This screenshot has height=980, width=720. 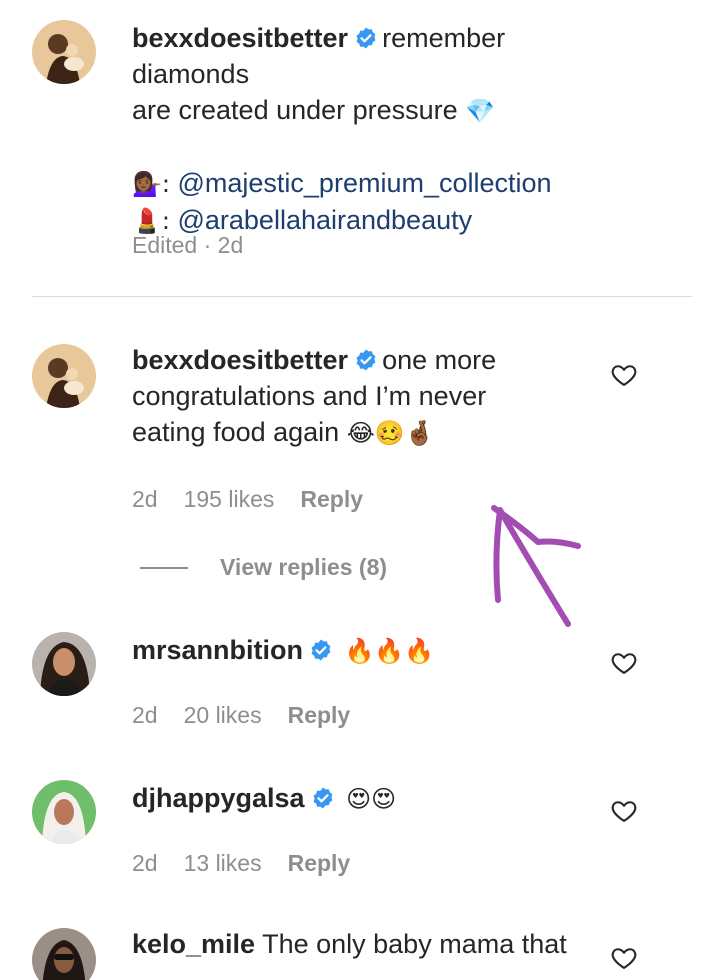 I want to click on lipstick-emoji: 💄:, so click(x=151, y=221).